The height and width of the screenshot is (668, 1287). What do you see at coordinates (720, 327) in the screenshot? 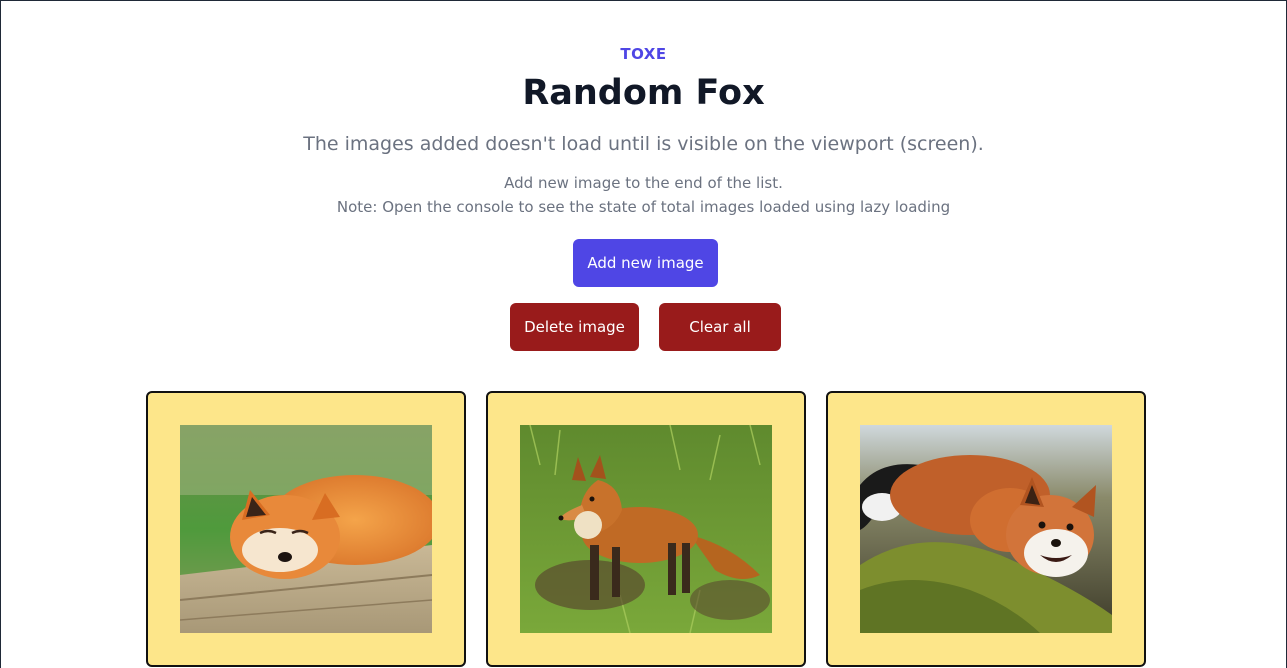
I see `clear-all-button: Clear all` at bounding box center [720, 327].